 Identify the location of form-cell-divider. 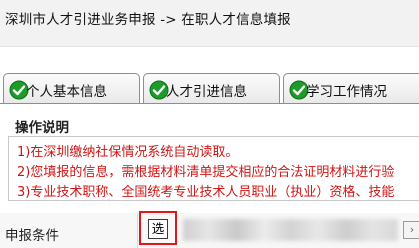
(137, 230).